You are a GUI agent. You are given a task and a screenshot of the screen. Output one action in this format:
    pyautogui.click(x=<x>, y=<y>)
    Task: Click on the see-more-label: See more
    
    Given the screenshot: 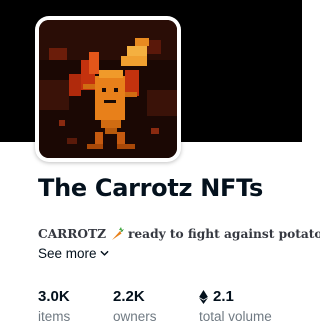 What is the action you would take?
    pyautogui.click(x=67, y=253)
    